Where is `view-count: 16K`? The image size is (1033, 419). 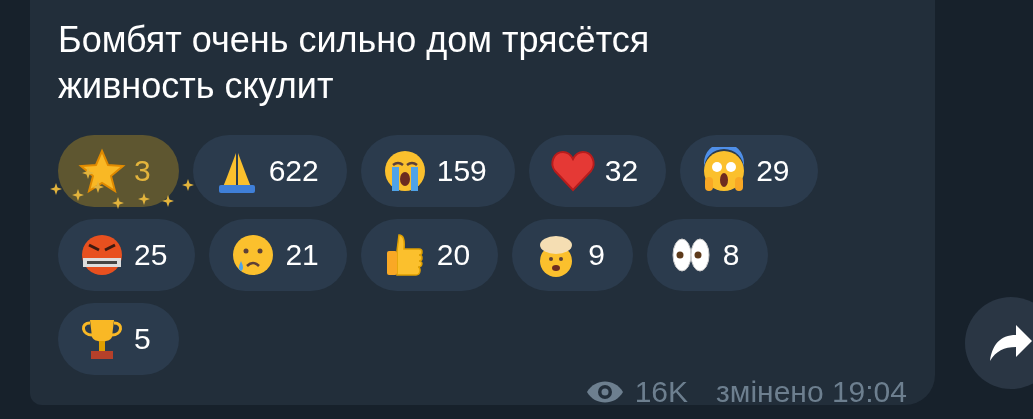
view-count: 16K is located at coordinates (661, 392).